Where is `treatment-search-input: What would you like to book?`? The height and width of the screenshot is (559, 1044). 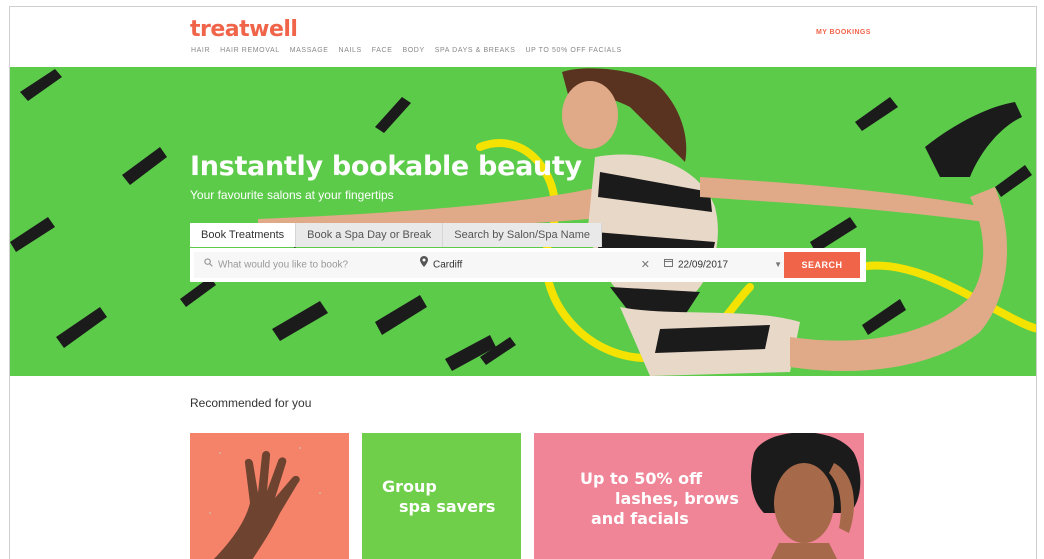
treatment-search-input: What would you like to book? is located at coordinates (306, 265).